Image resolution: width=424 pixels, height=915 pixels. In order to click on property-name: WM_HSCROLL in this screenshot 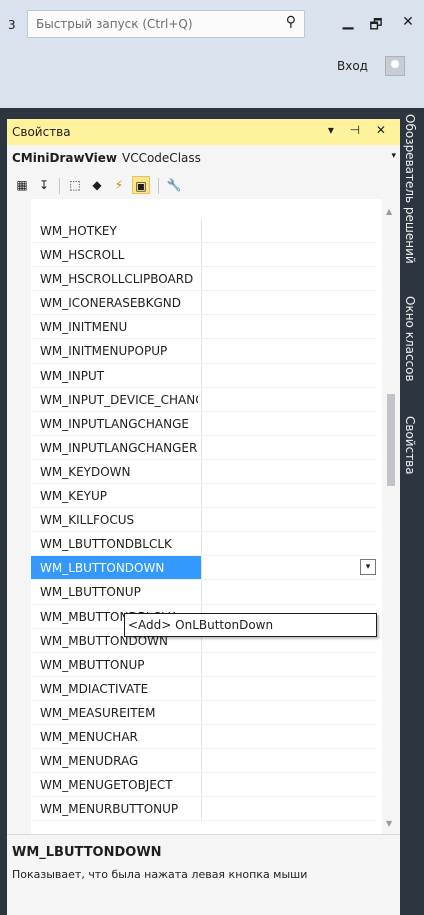, I will do `click(82, 255)`.